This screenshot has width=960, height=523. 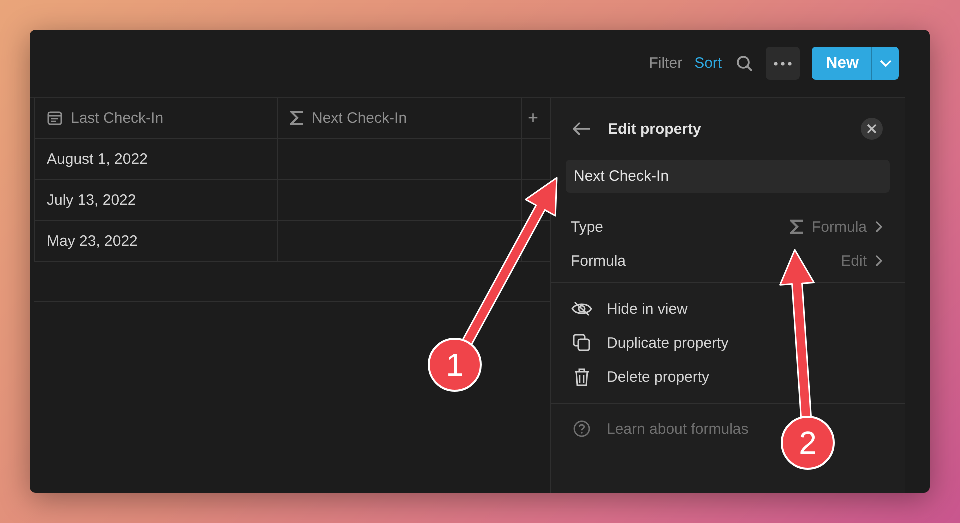 I want to click on back-arrow-icon, so click(x=582, y=129).